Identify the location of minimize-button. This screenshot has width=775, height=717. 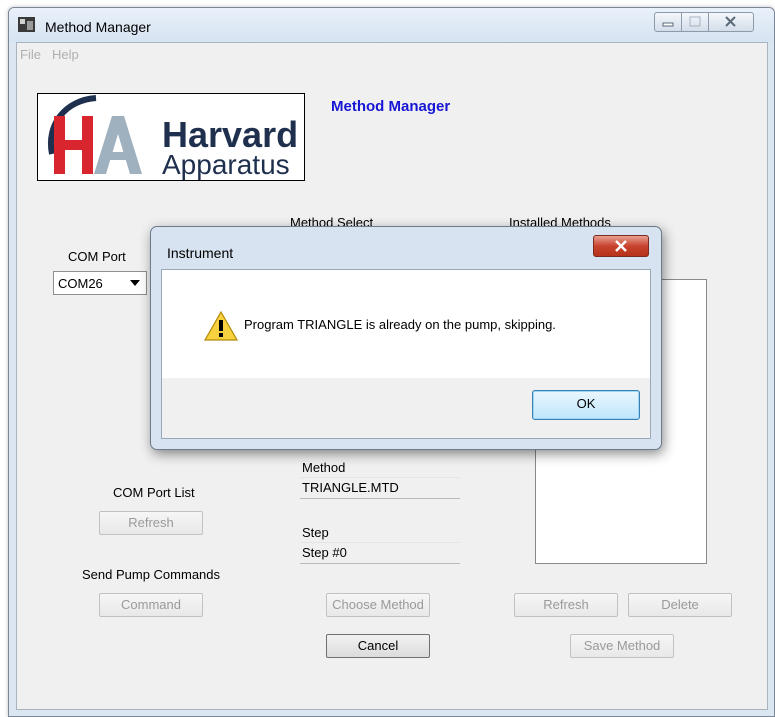
(668, 22).